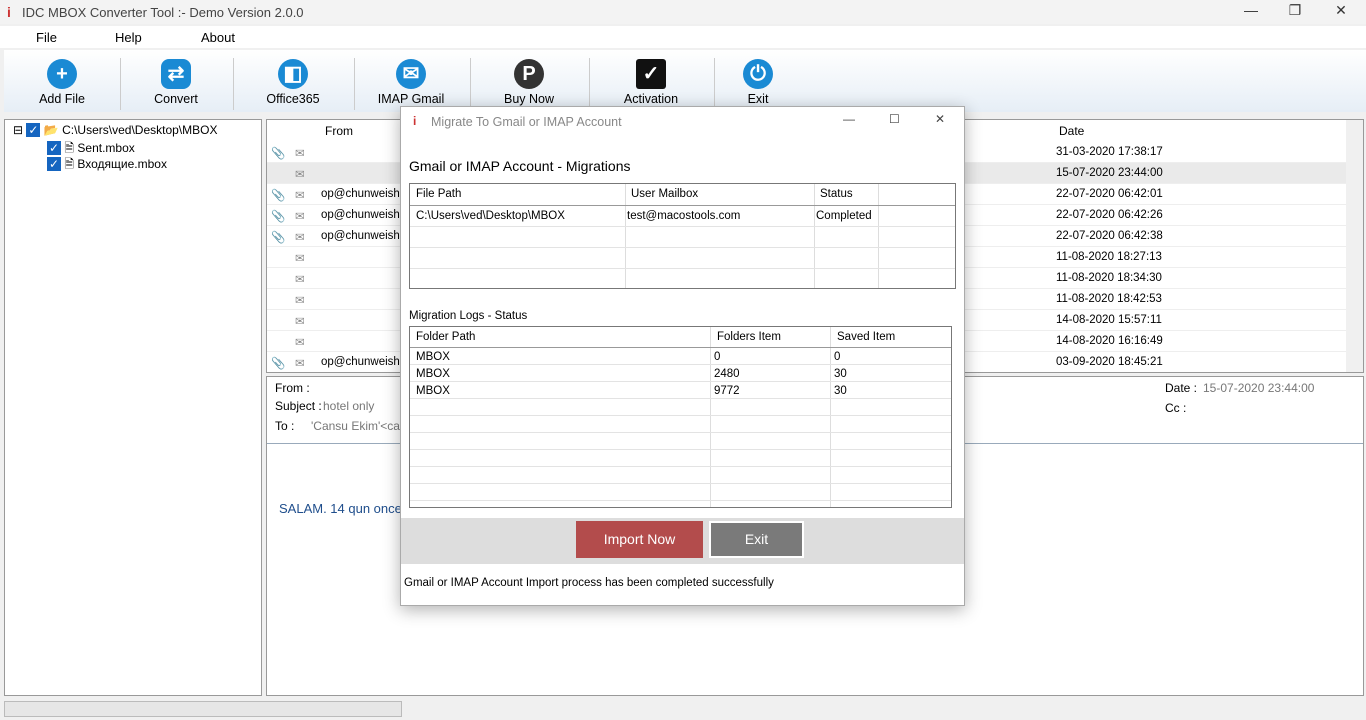  I want to click on email-date: 11-08-2020 18:34:30, so click(1109, 278).